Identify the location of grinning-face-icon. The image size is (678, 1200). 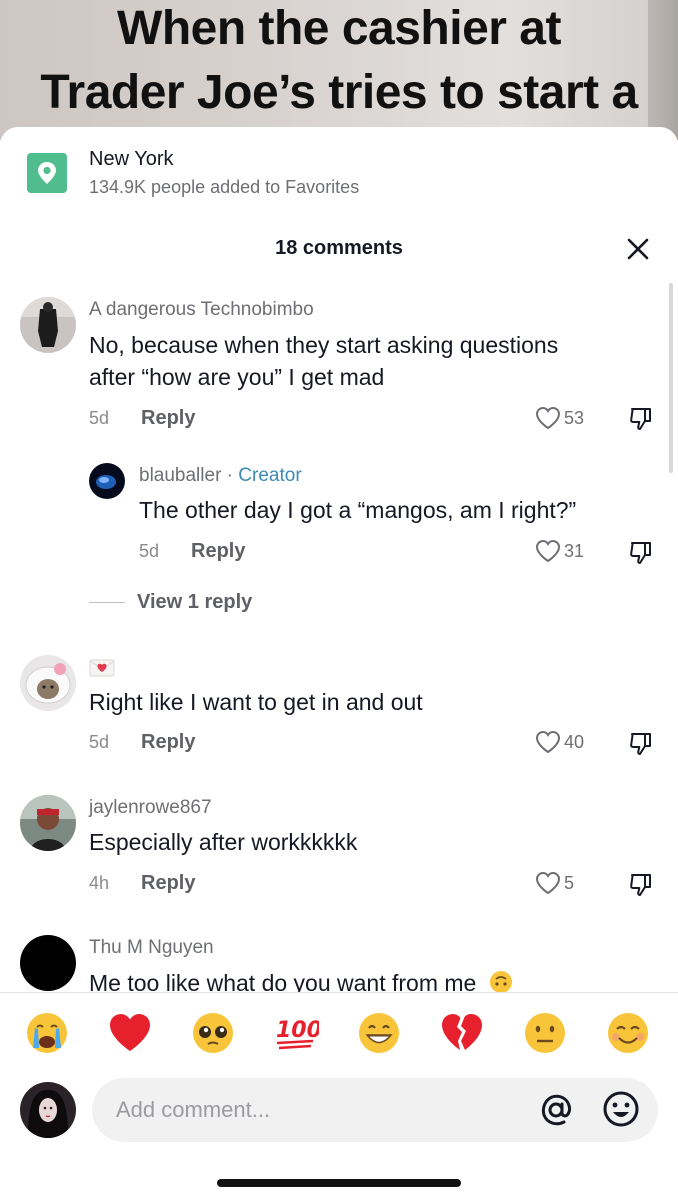
(379, 1033).